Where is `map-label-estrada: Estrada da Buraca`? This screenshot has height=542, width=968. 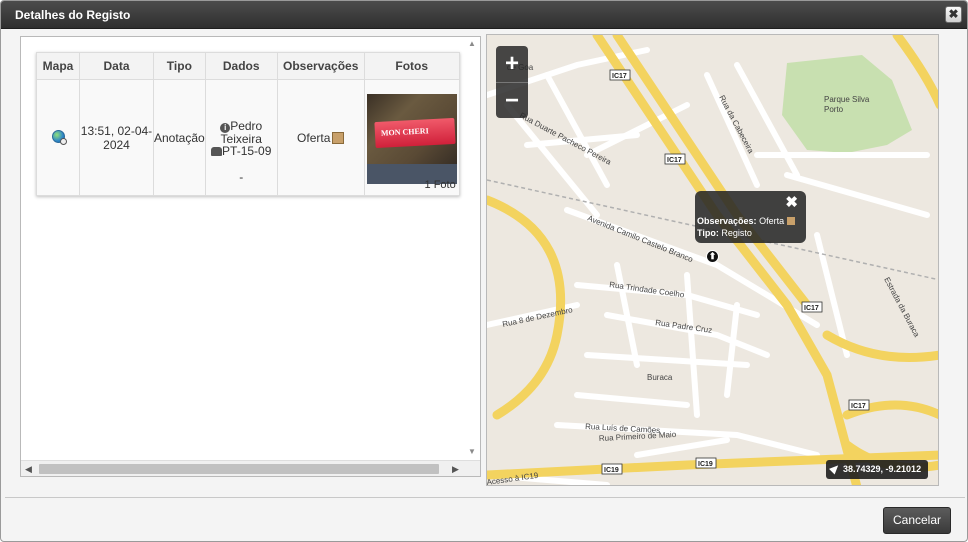
map-label-estrada: Estrada da Buraca is located at coordinates (901, 307).